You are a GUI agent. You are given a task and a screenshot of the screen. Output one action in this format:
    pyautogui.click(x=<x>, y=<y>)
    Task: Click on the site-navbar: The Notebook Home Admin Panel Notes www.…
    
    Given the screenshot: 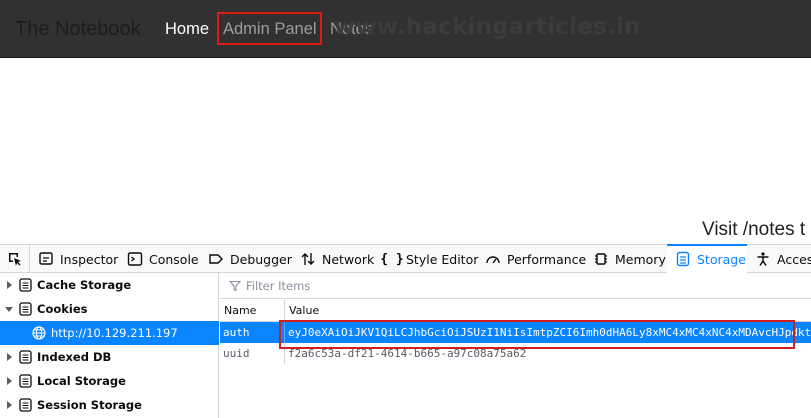 What is the action you would take?
    pyautogui.click(x=405, y=29)
    